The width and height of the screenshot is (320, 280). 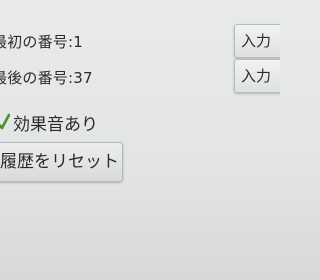 What do you see at coordinates (61, 162) in the screenshot?
I see `reset-history-button: 履歴をリセット` at bounding box center [61, 162].